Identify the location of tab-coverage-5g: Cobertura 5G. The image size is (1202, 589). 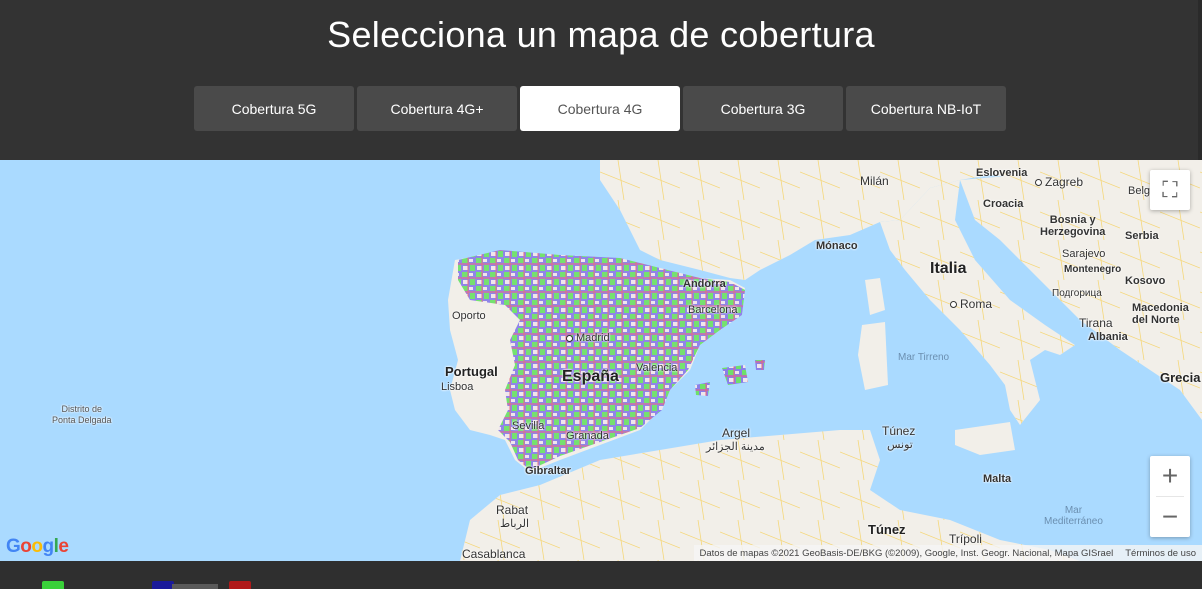
(274, 108).